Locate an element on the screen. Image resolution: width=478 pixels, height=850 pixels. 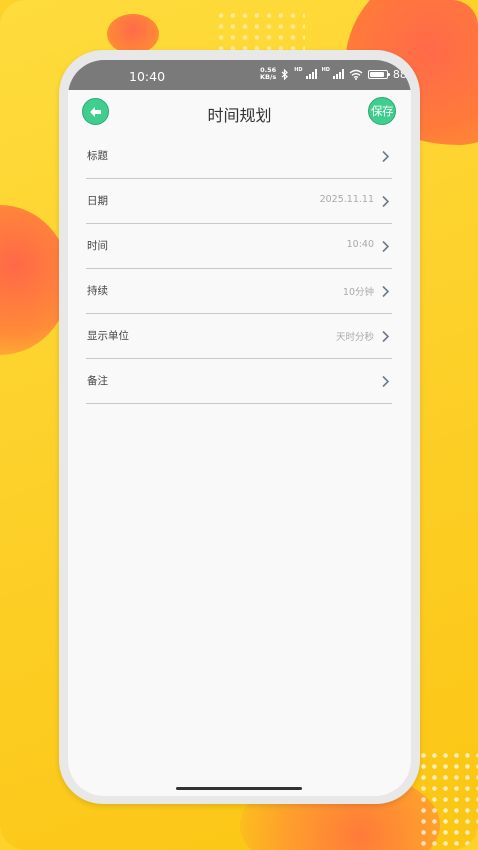
bluetooth-icon is located at coordinates (285, 74).